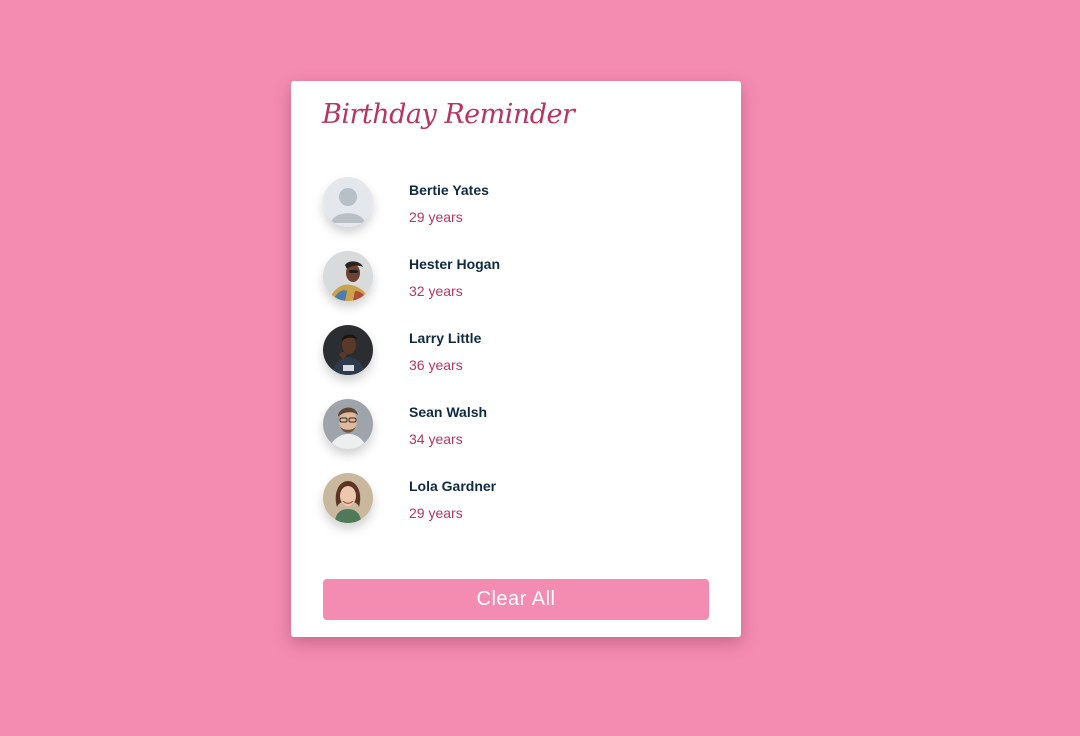 Image resolution: width=1080 pixels, height=736 pixels. Describe the element at coordinates (518, 436) in the screenshot. I see `list-item: Sean Walsh 34 years` at that location.